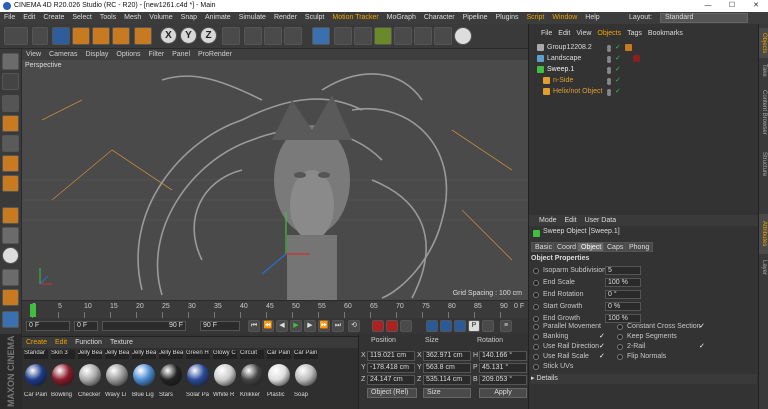 This screenshot has width=768, height=409. I want to click on edges-mode-icon, so click(10, 163).